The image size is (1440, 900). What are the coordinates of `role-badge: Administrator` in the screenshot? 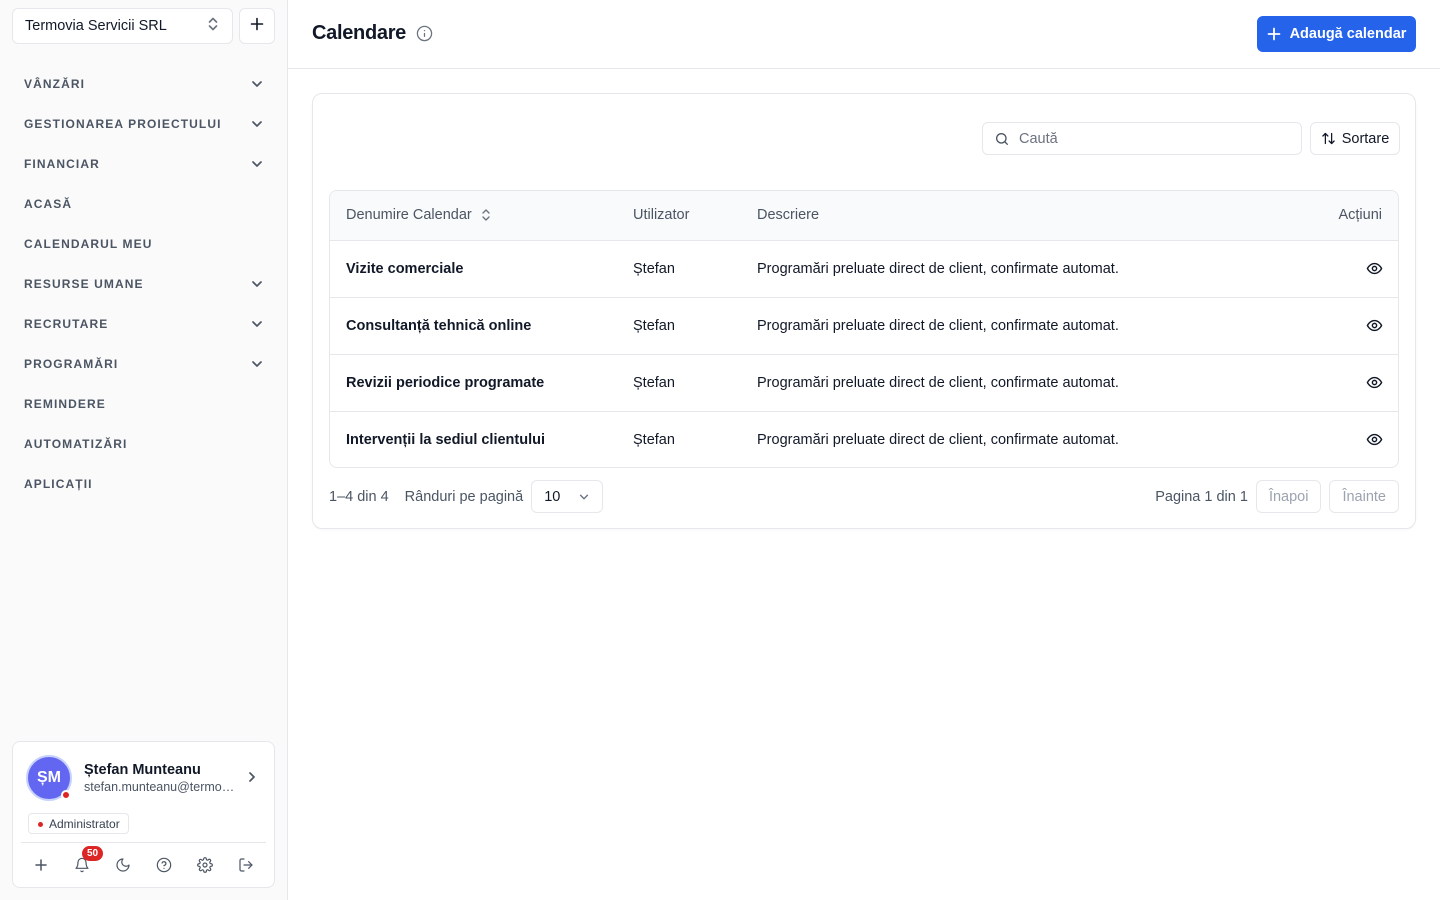 It's located at (78, 823).